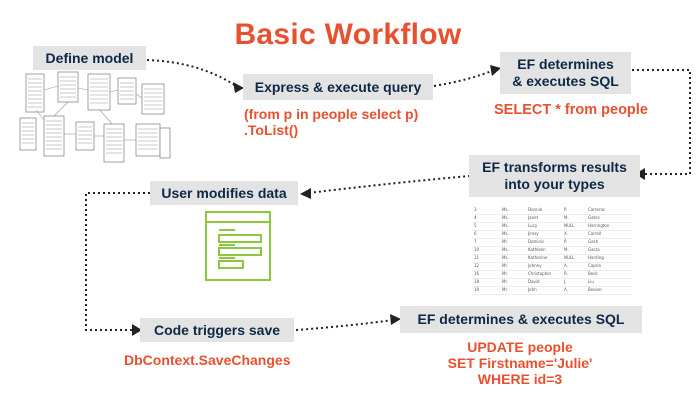 Image resolution: width=696 pixels, height=401 pixels. I want to click on table-cell: R., so click(566, 273).